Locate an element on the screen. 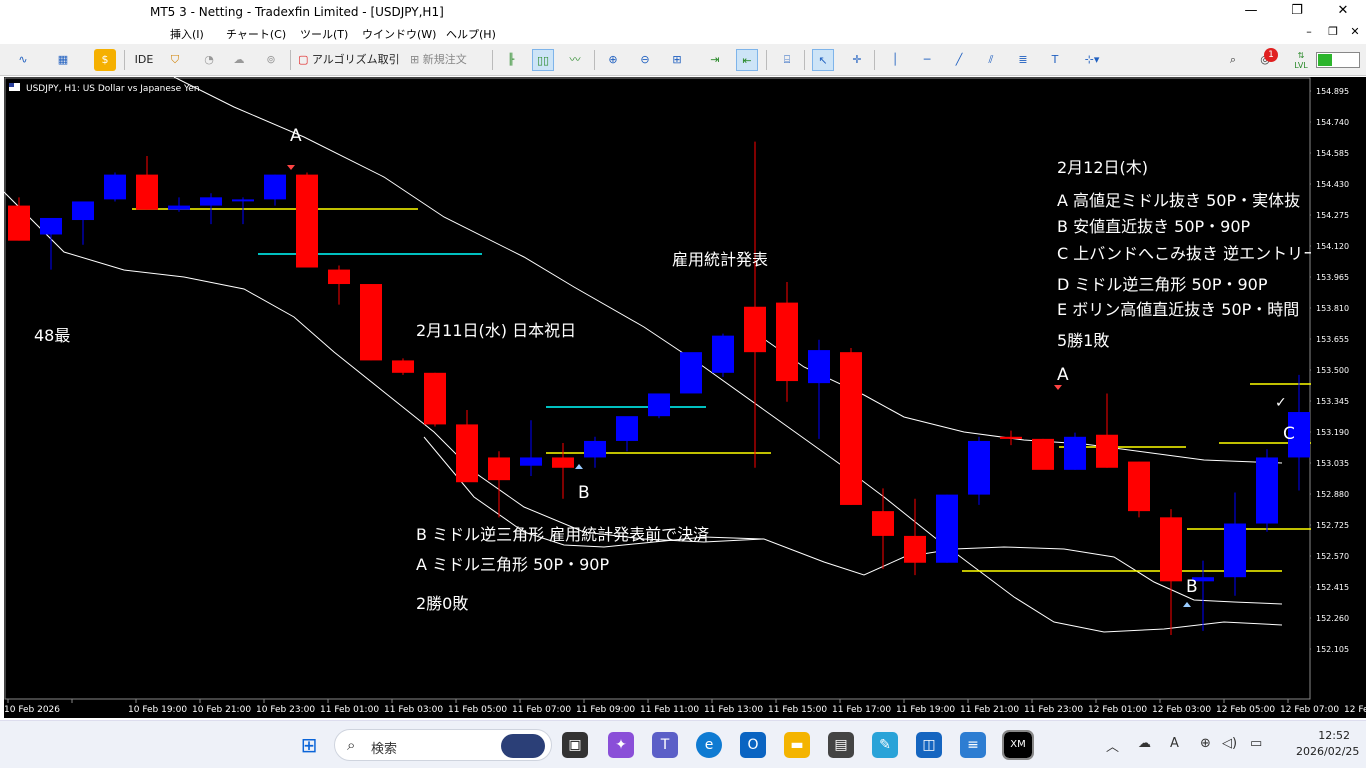 This screenshot has height=768, width=1366. ide-button: IDE is located at coordinates (144, 60).